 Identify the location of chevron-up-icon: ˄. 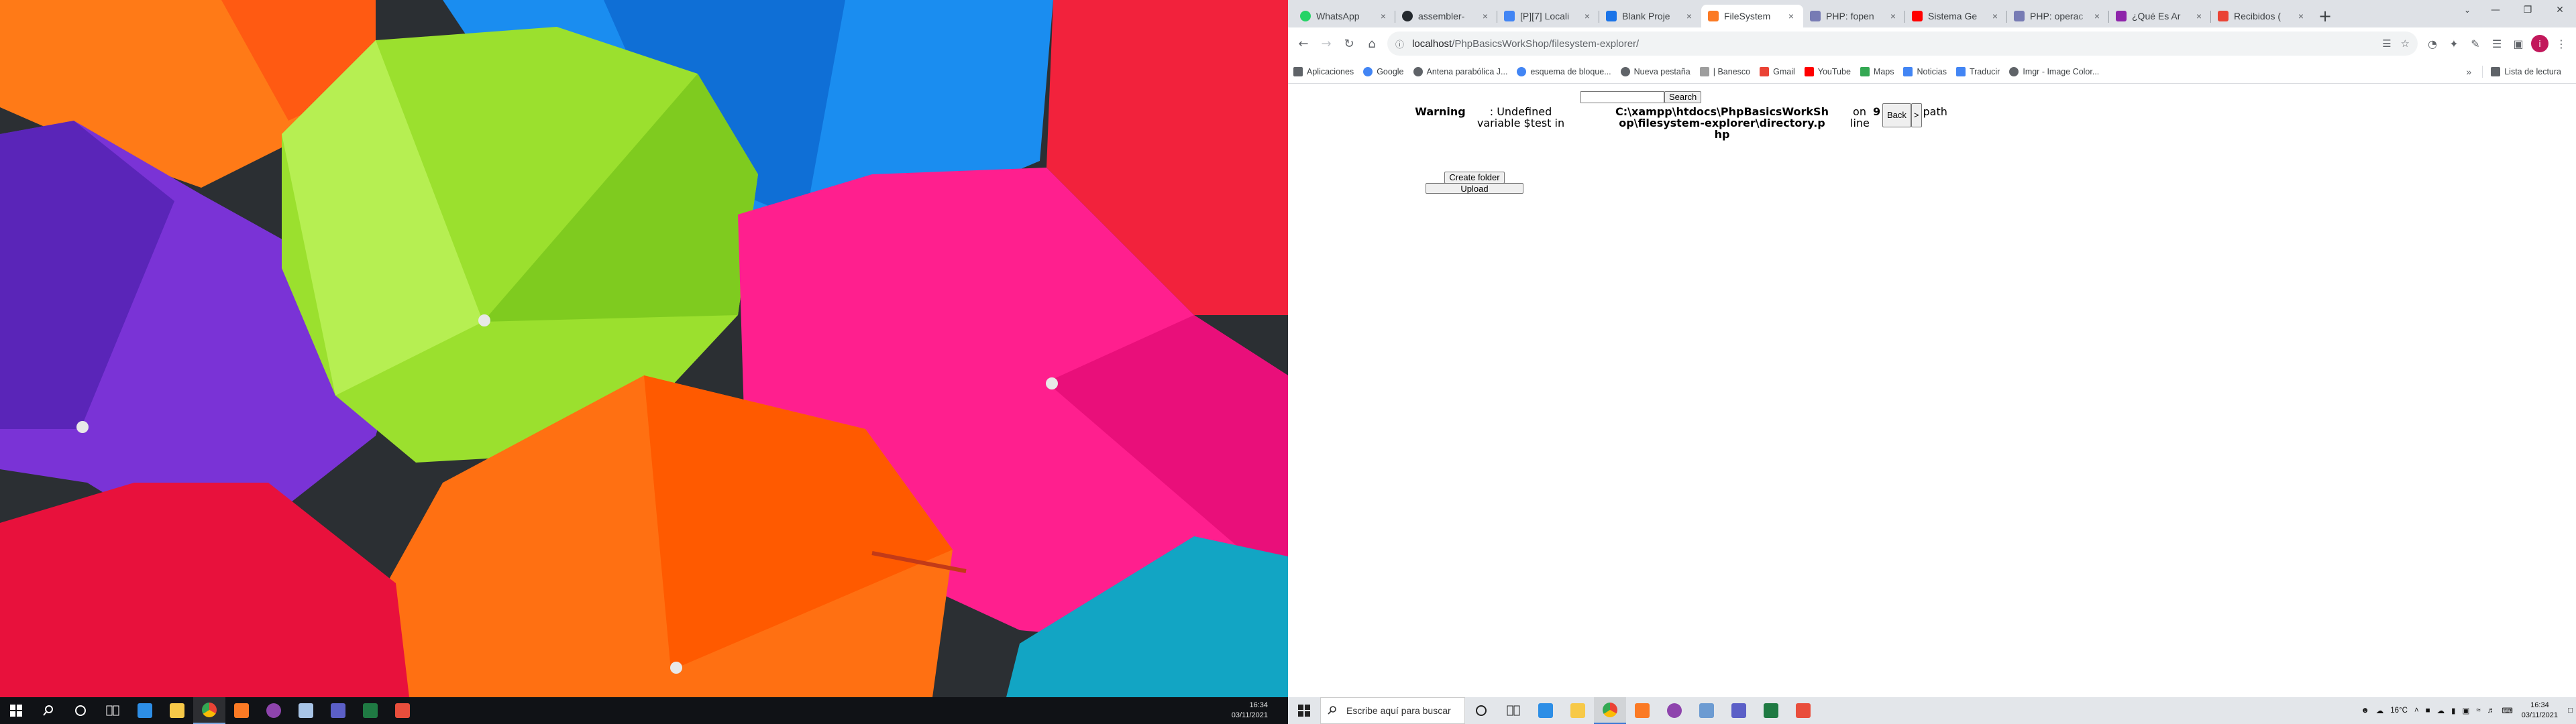
(2416, 711).